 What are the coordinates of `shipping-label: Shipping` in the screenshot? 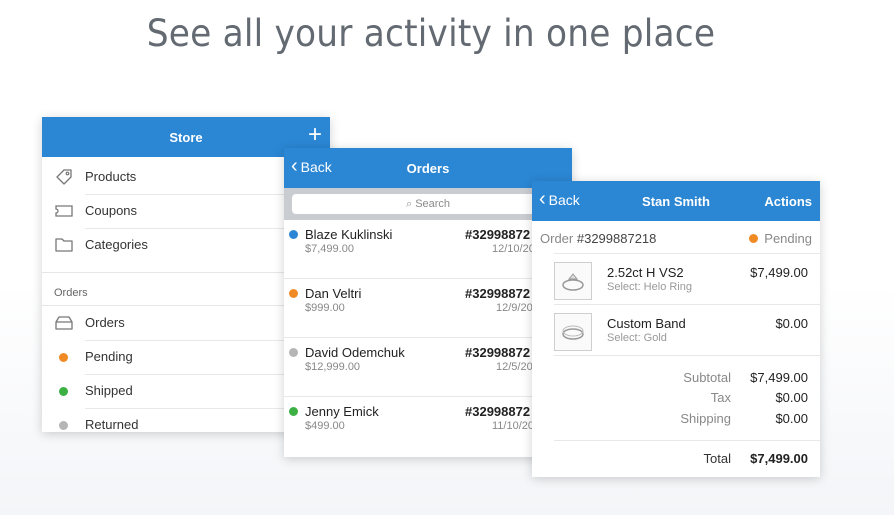 It's located at (705, 418).